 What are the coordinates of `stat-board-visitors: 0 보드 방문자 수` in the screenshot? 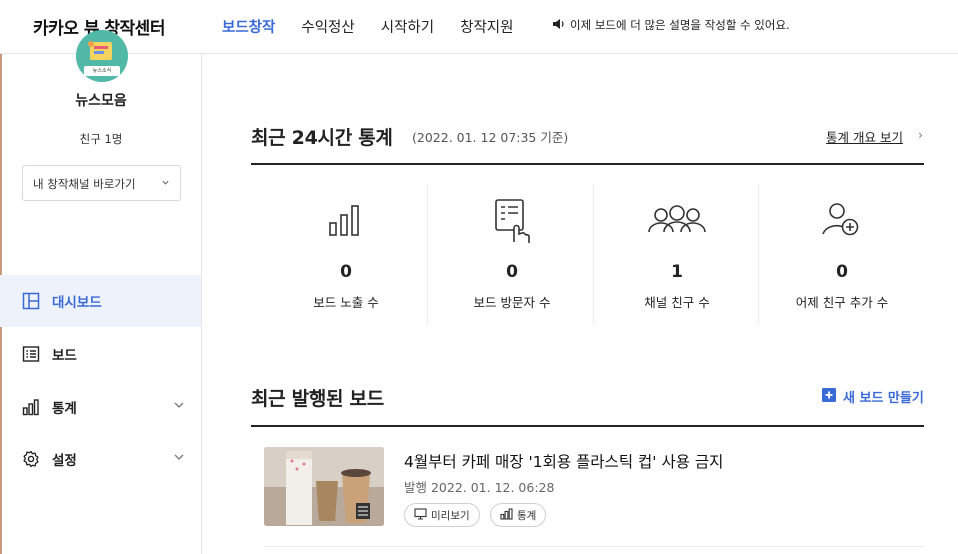 It's located at (512, 254).